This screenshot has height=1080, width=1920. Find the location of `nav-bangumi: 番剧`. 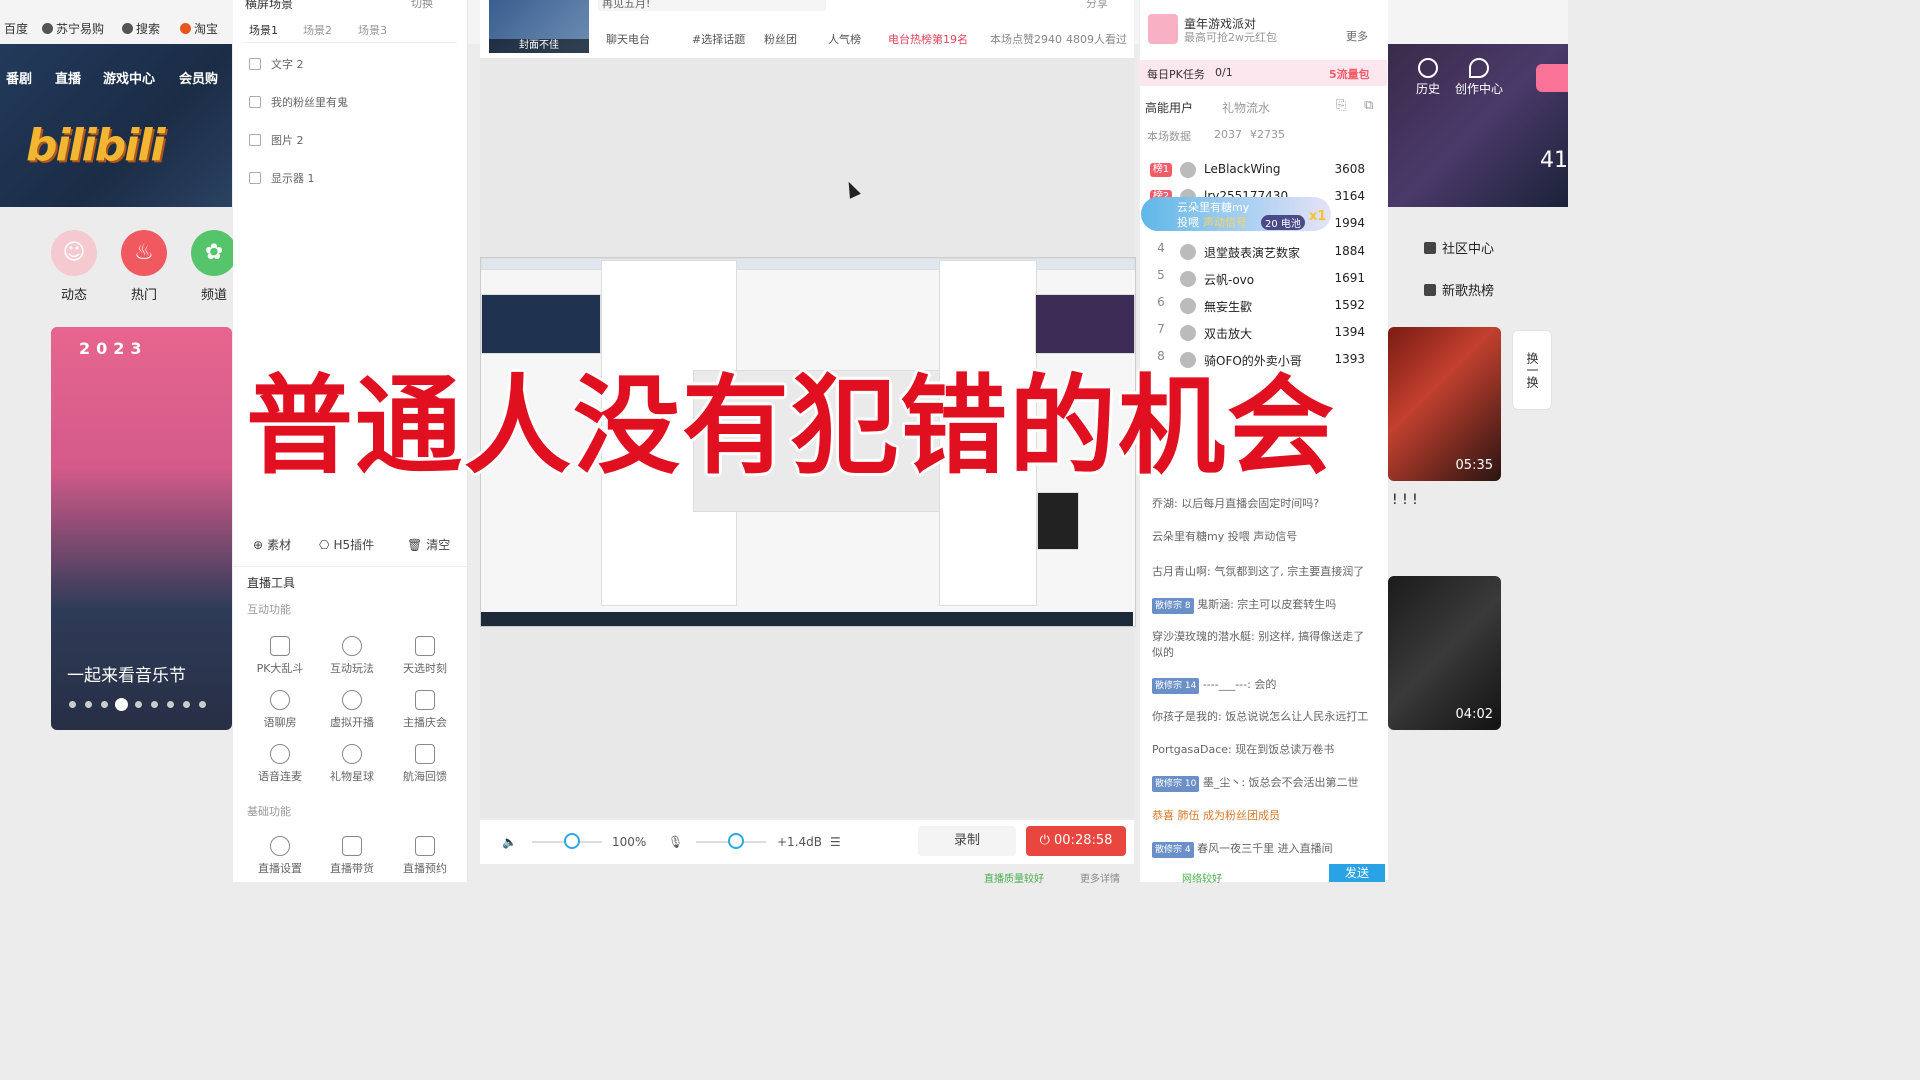

nav-bangumi: 番剧 is located at coordinates (19, 77).